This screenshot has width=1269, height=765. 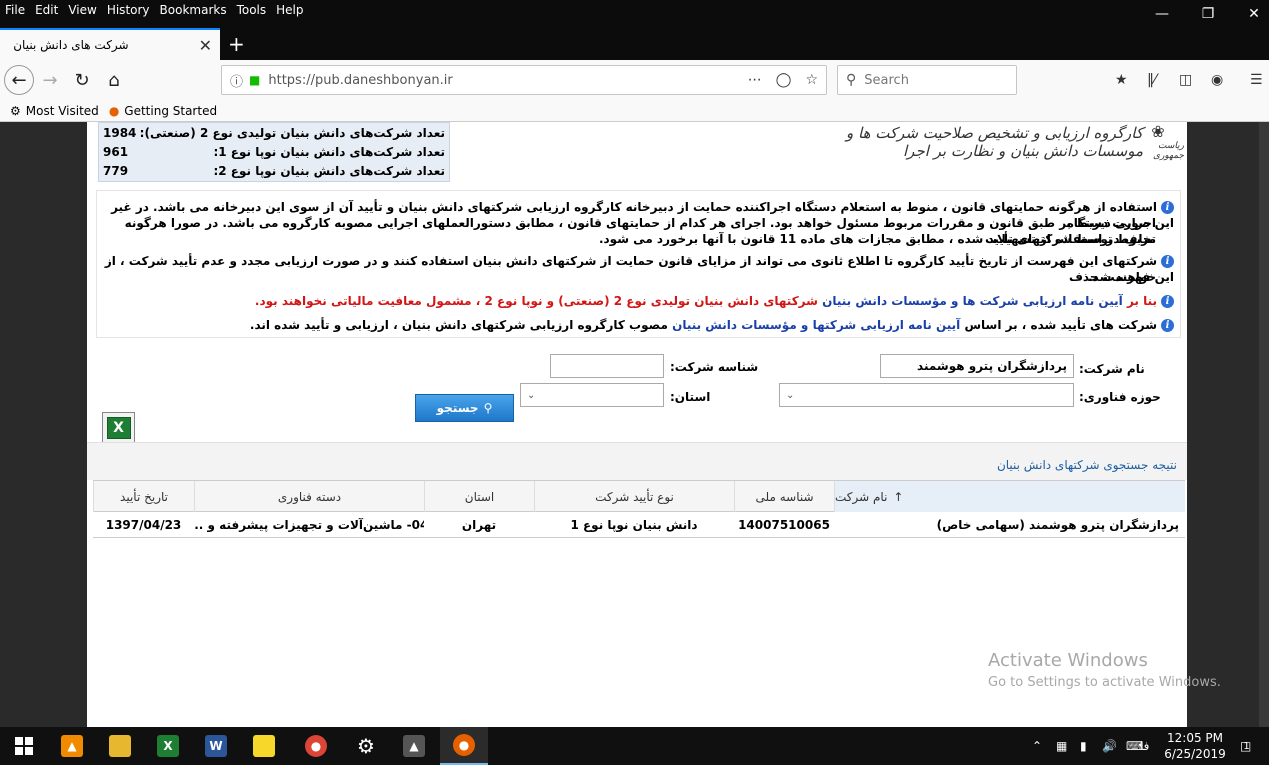 I want to click on taskbar-word: W, so click(x=216, y=746).